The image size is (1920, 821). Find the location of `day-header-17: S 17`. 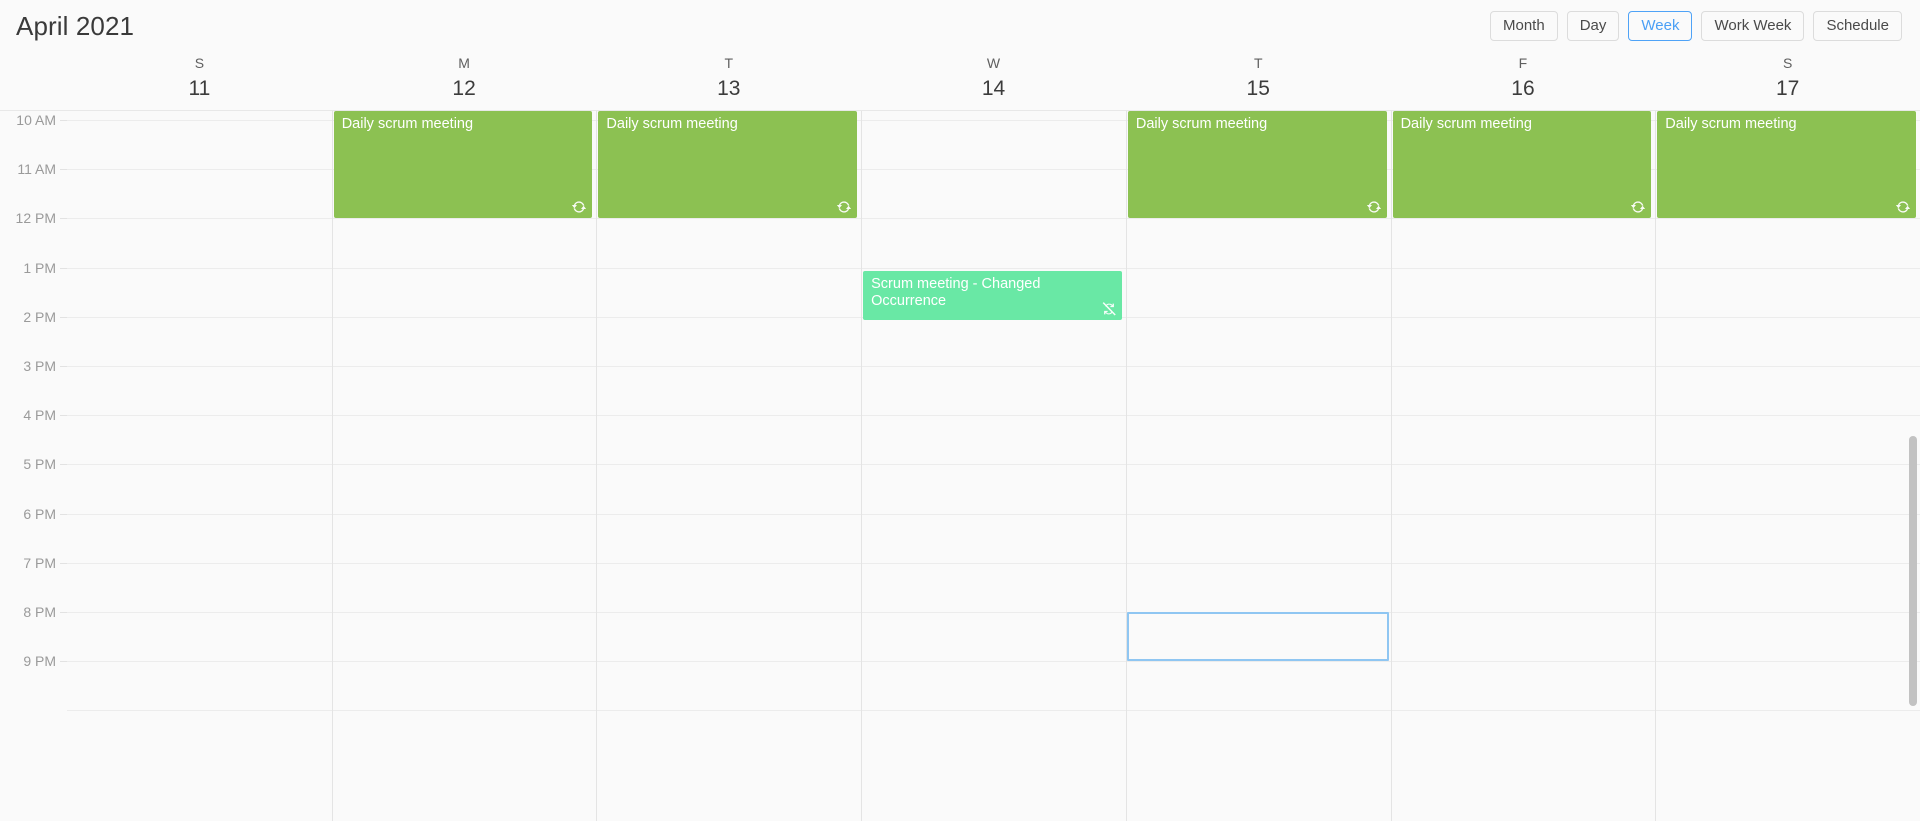

day-header-17: S 17 is located at coordinates (1787, 81).